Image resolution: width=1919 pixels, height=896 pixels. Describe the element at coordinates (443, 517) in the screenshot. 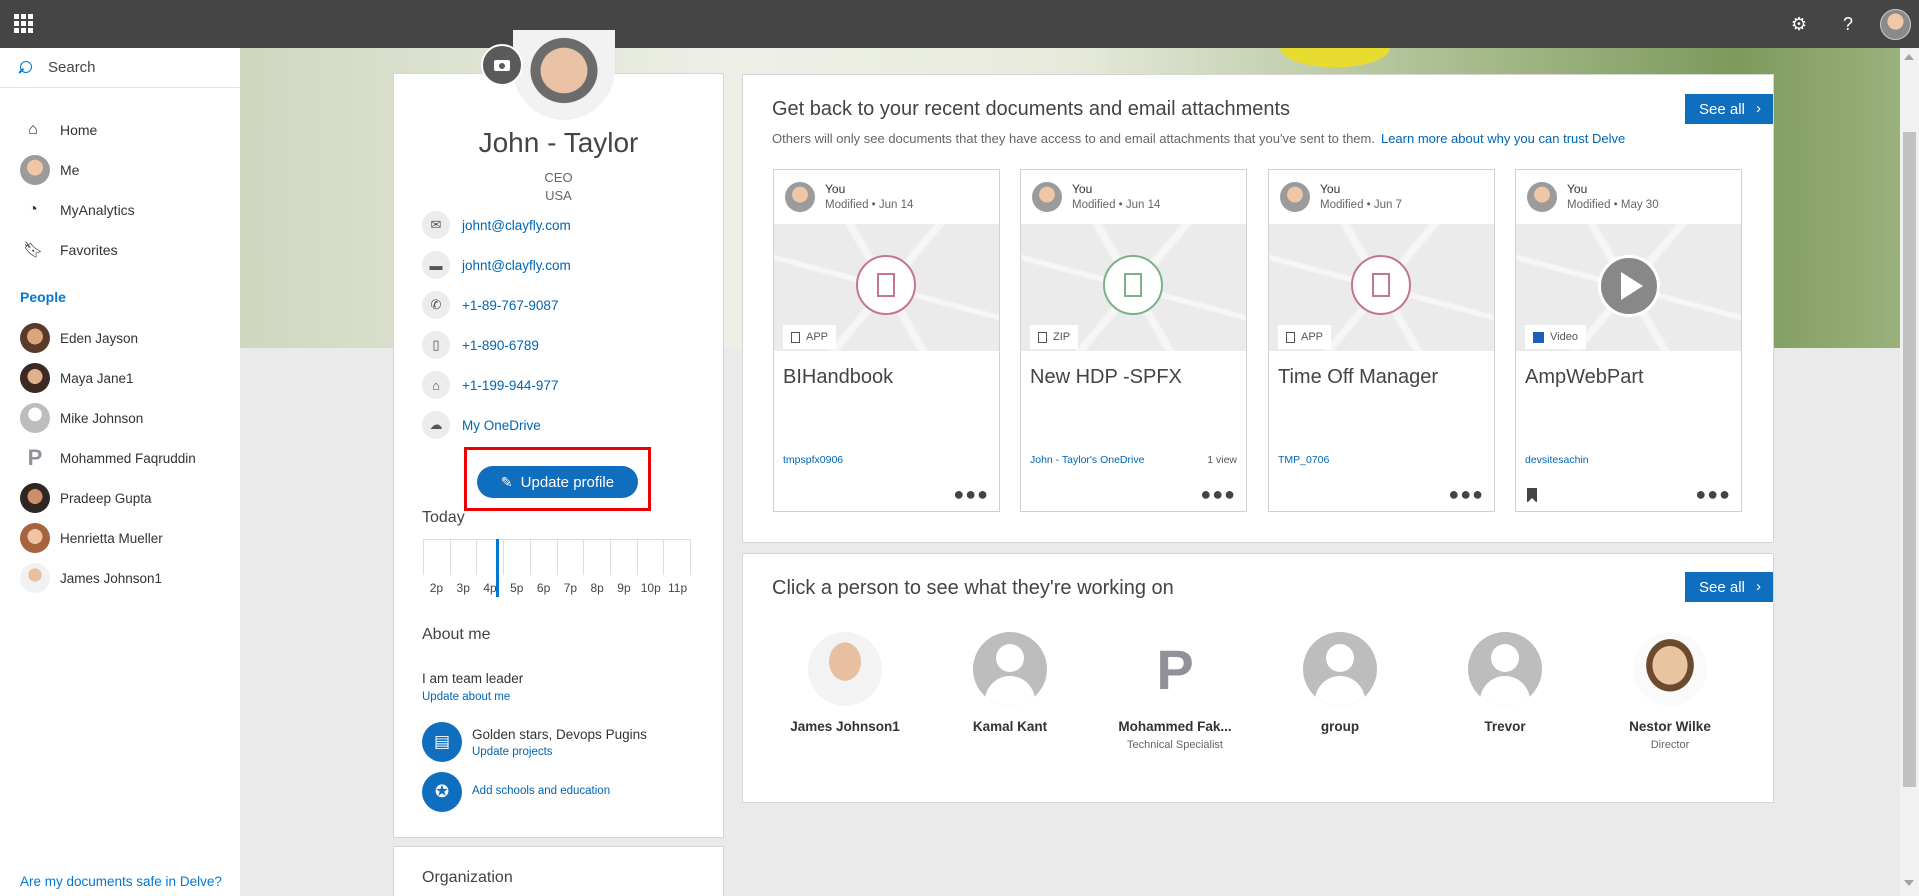

I see `today-label: Today` at that location.